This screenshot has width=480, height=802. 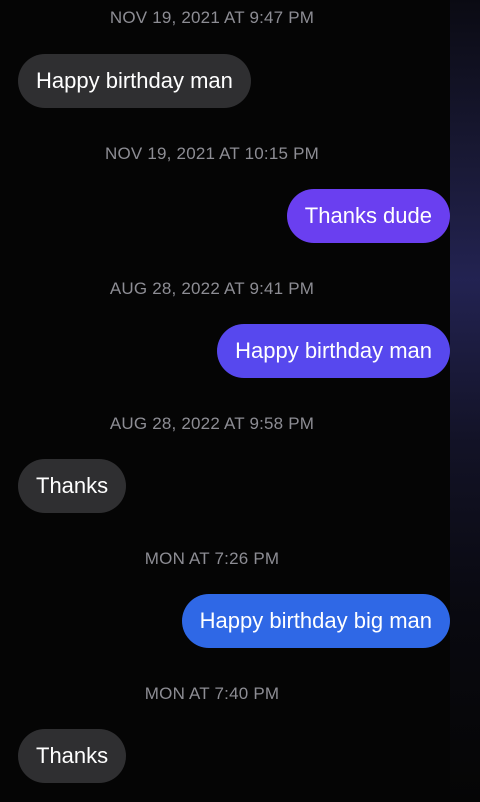 What do you see at coordinates (368, 216) in the screenshot?
I see `outgoing-message-bubble: Thanks dude` at bounding box center [368, 216].